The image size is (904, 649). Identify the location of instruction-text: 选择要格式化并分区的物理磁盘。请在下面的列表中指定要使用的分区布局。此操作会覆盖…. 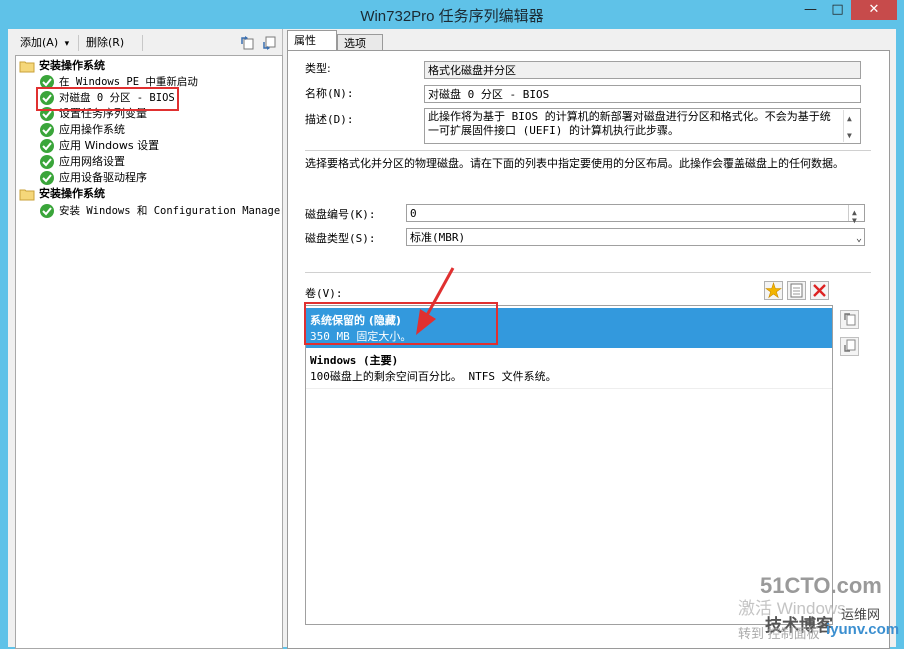
(574, 163).